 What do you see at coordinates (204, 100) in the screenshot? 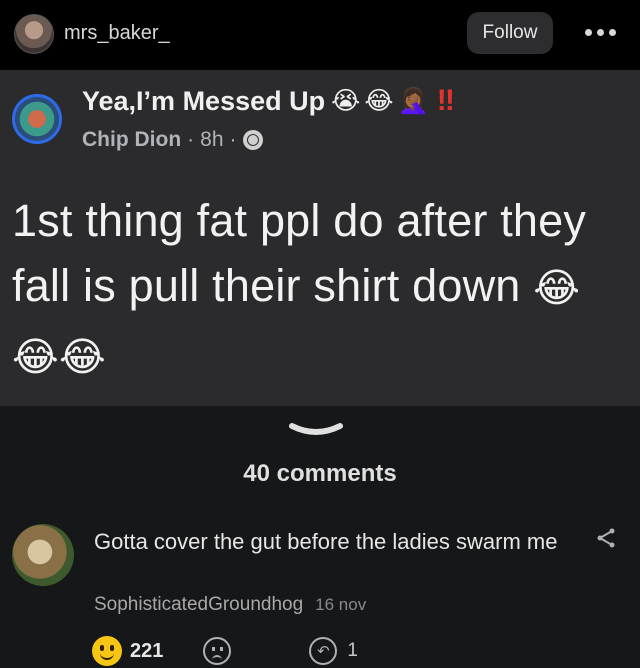
I see `group-title-text: Yea,I’m Messed Up` at bounding box center [204, 100].